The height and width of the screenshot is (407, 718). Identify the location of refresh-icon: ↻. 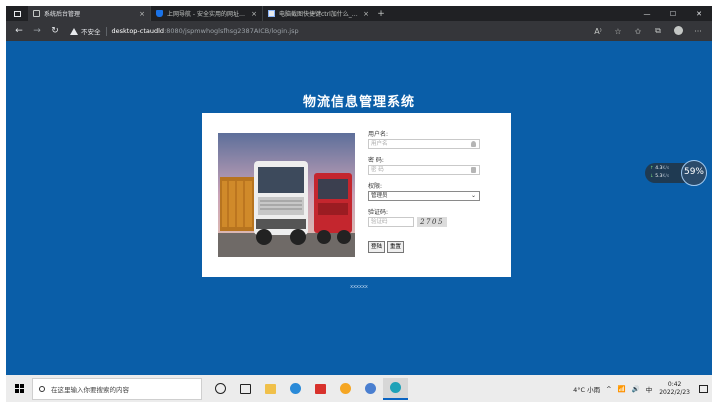
(55, 31).